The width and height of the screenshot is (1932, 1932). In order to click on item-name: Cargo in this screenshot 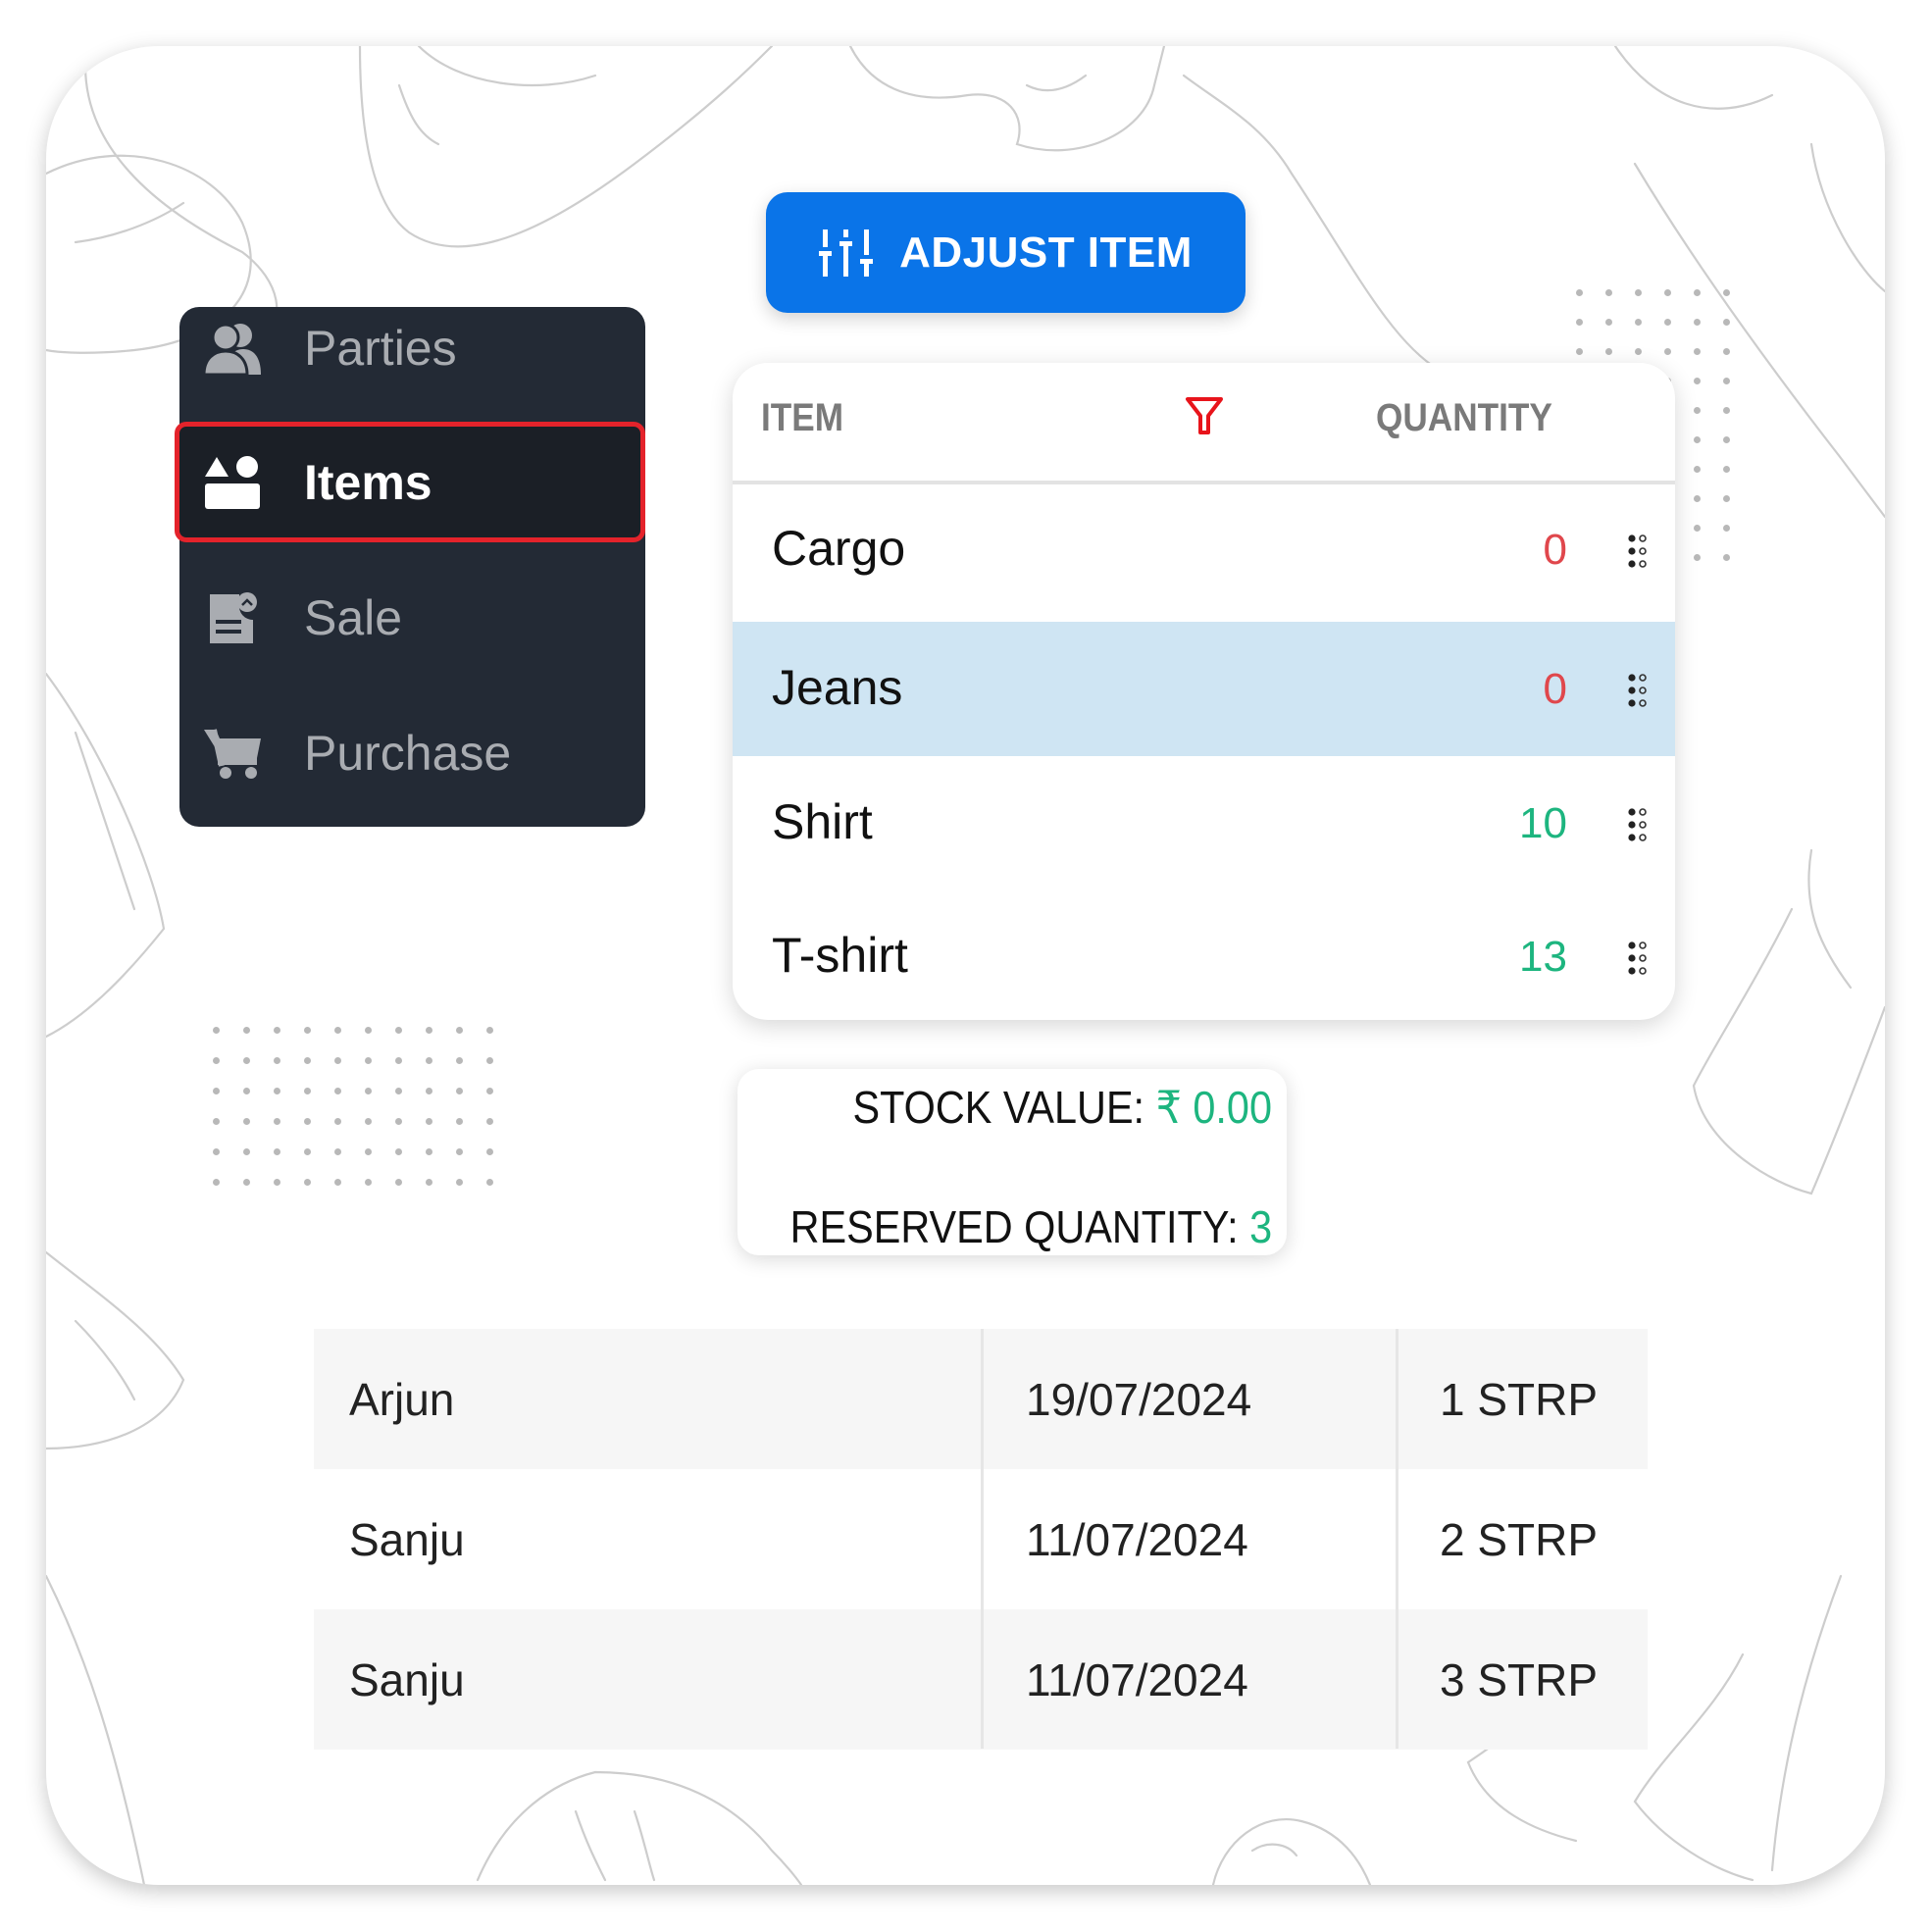, I will do `click(839, 548)`.